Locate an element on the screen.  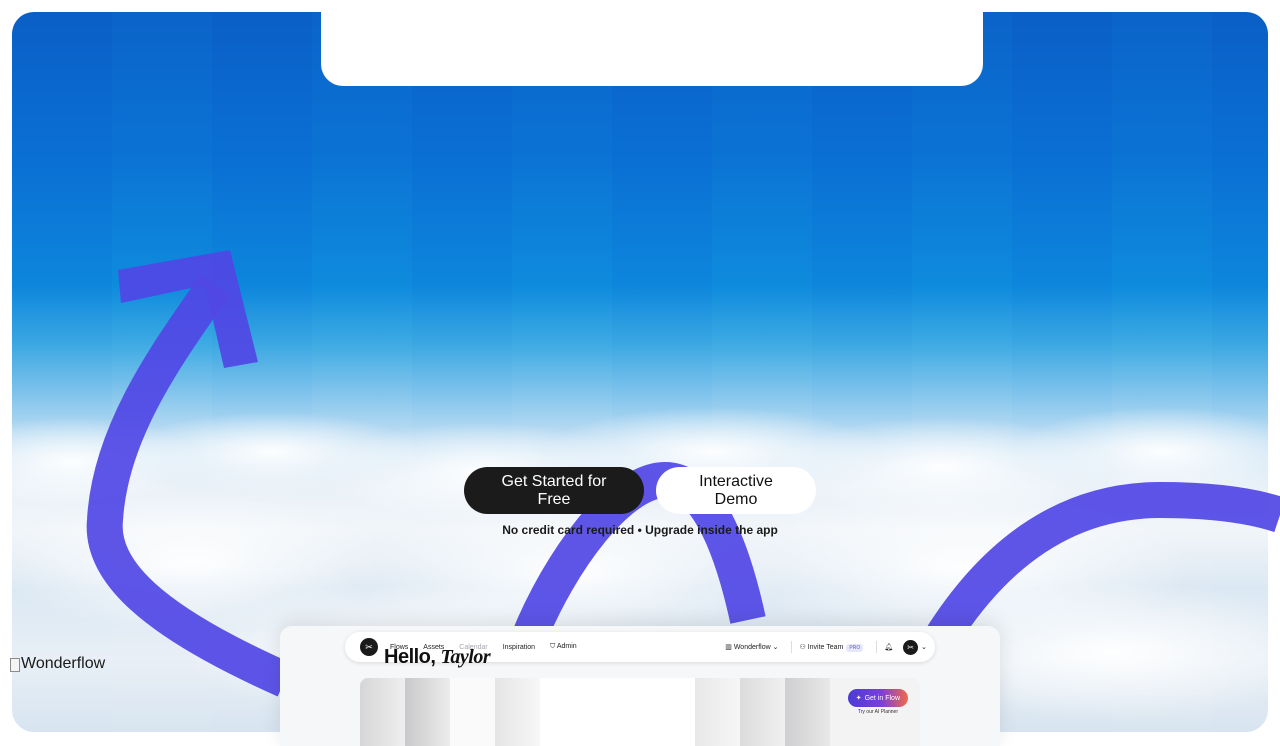
workspace-switcher: ▥ Wonderflow ⌄ is located at coordinates (751, 647).